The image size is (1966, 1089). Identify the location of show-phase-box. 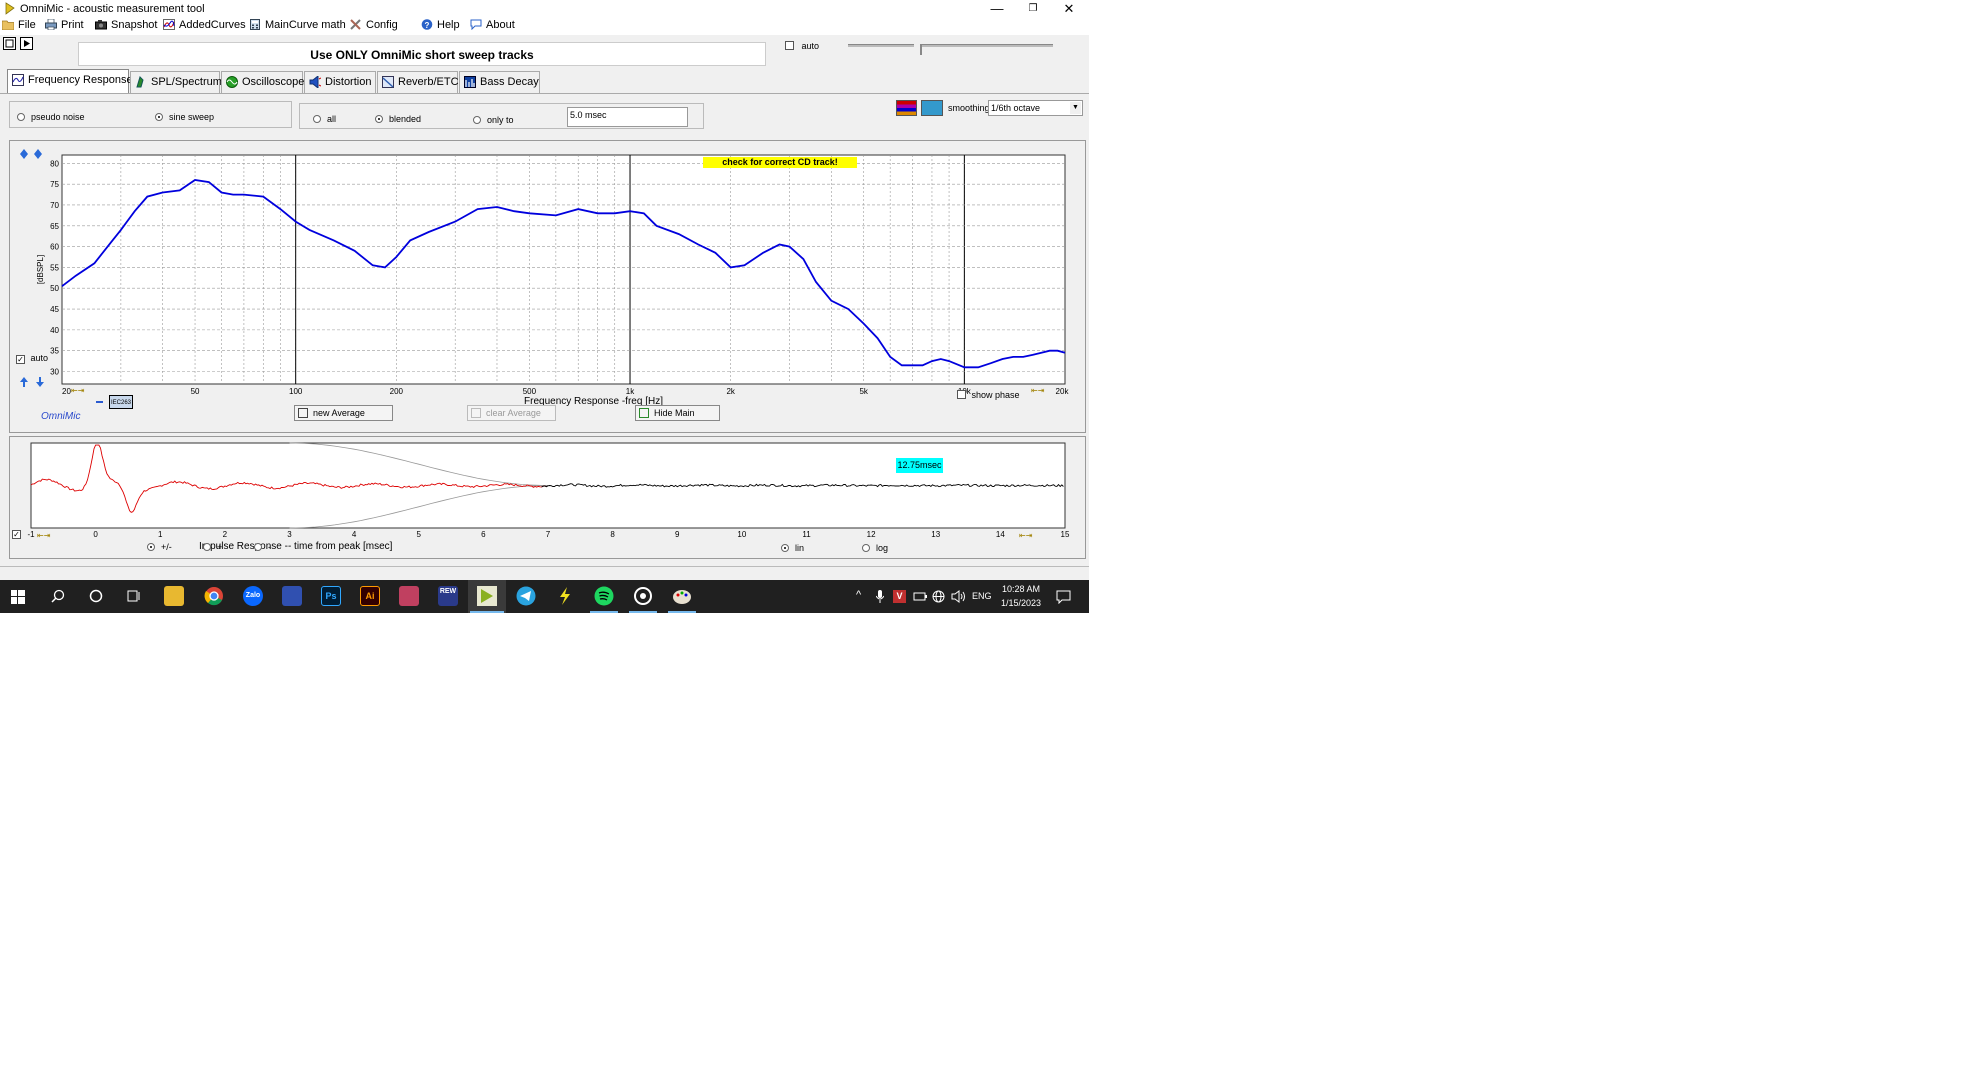
(961, 394).